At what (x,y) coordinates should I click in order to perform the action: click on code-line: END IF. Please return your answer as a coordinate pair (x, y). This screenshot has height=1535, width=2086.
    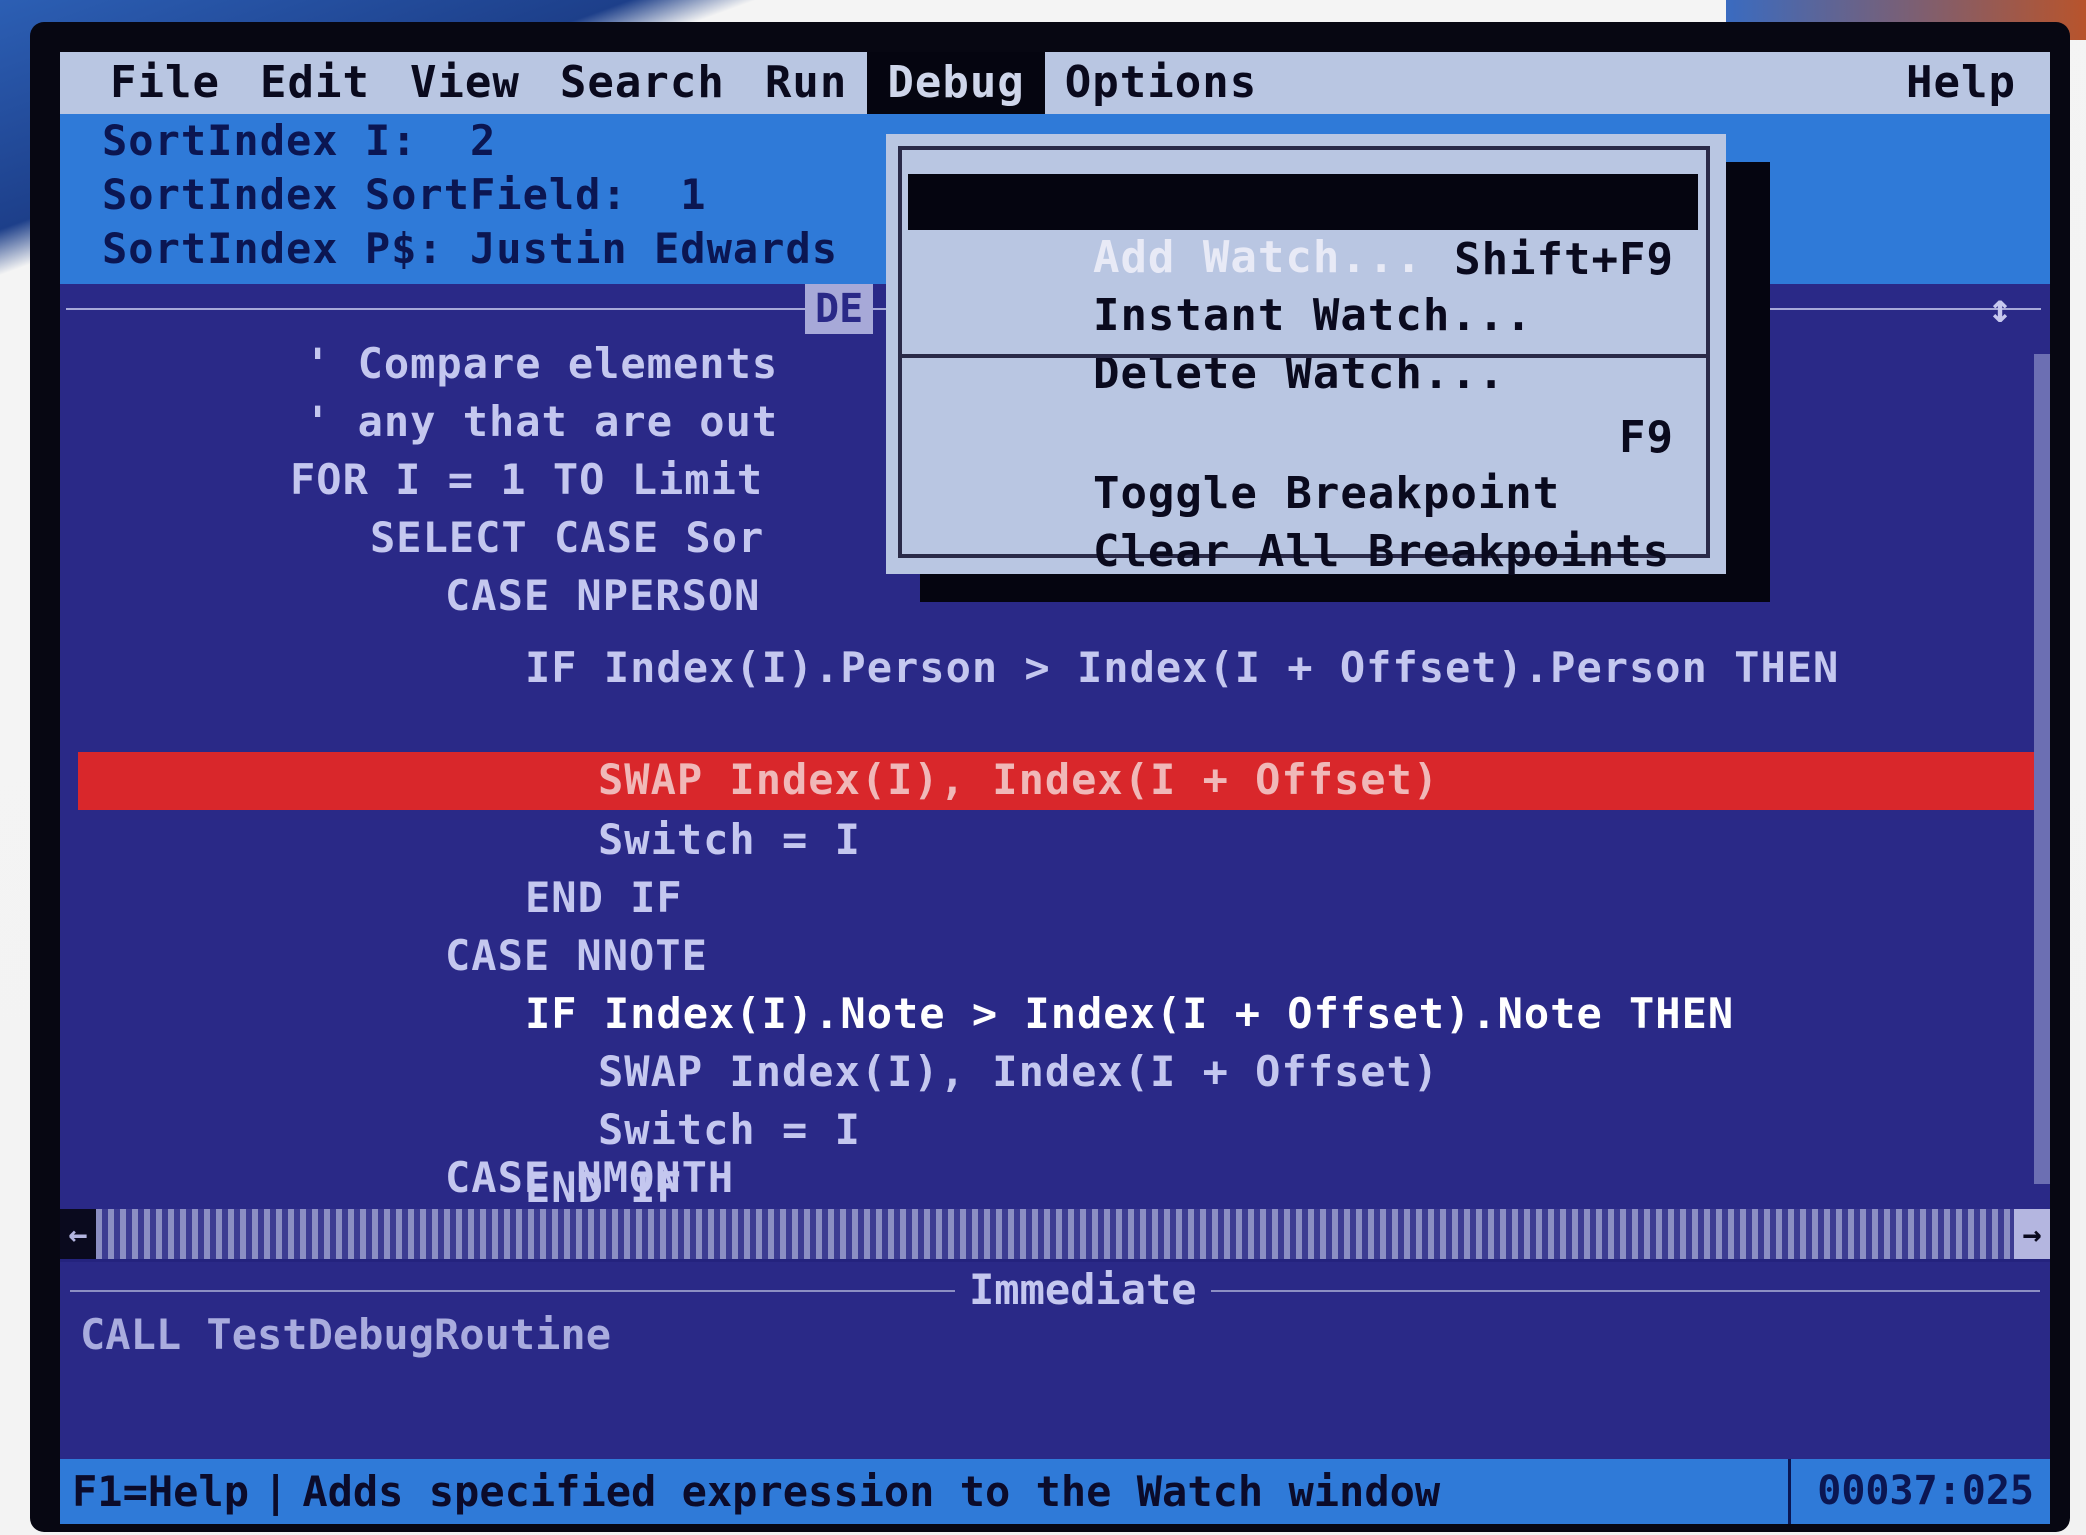
    Looking at the image, I should click on (604, 898).